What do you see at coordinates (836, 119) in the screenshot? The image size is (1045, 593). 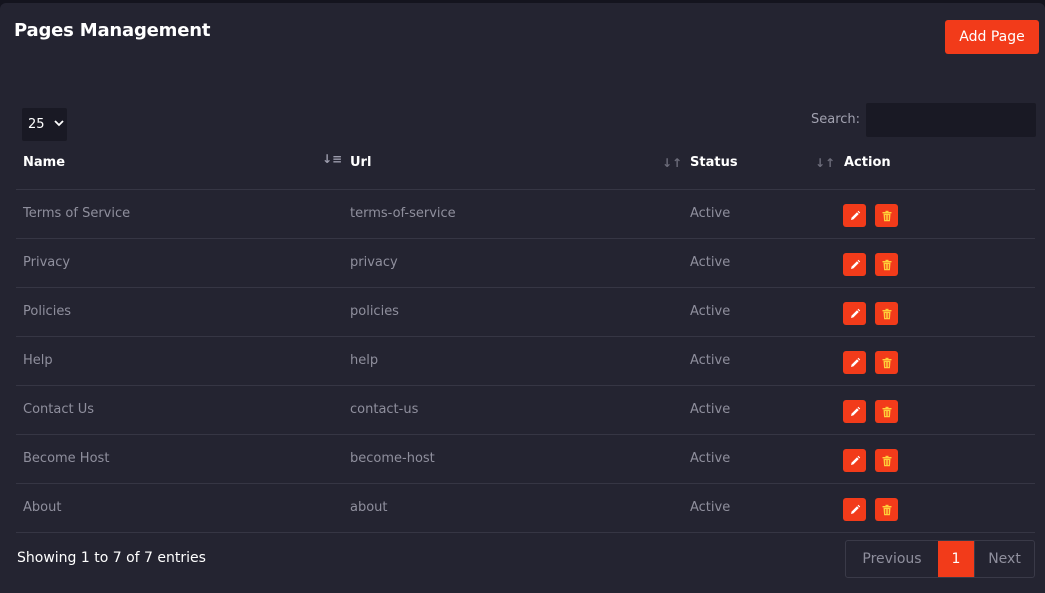 I see `search-label: Search:` at bounding box center [836, 119].